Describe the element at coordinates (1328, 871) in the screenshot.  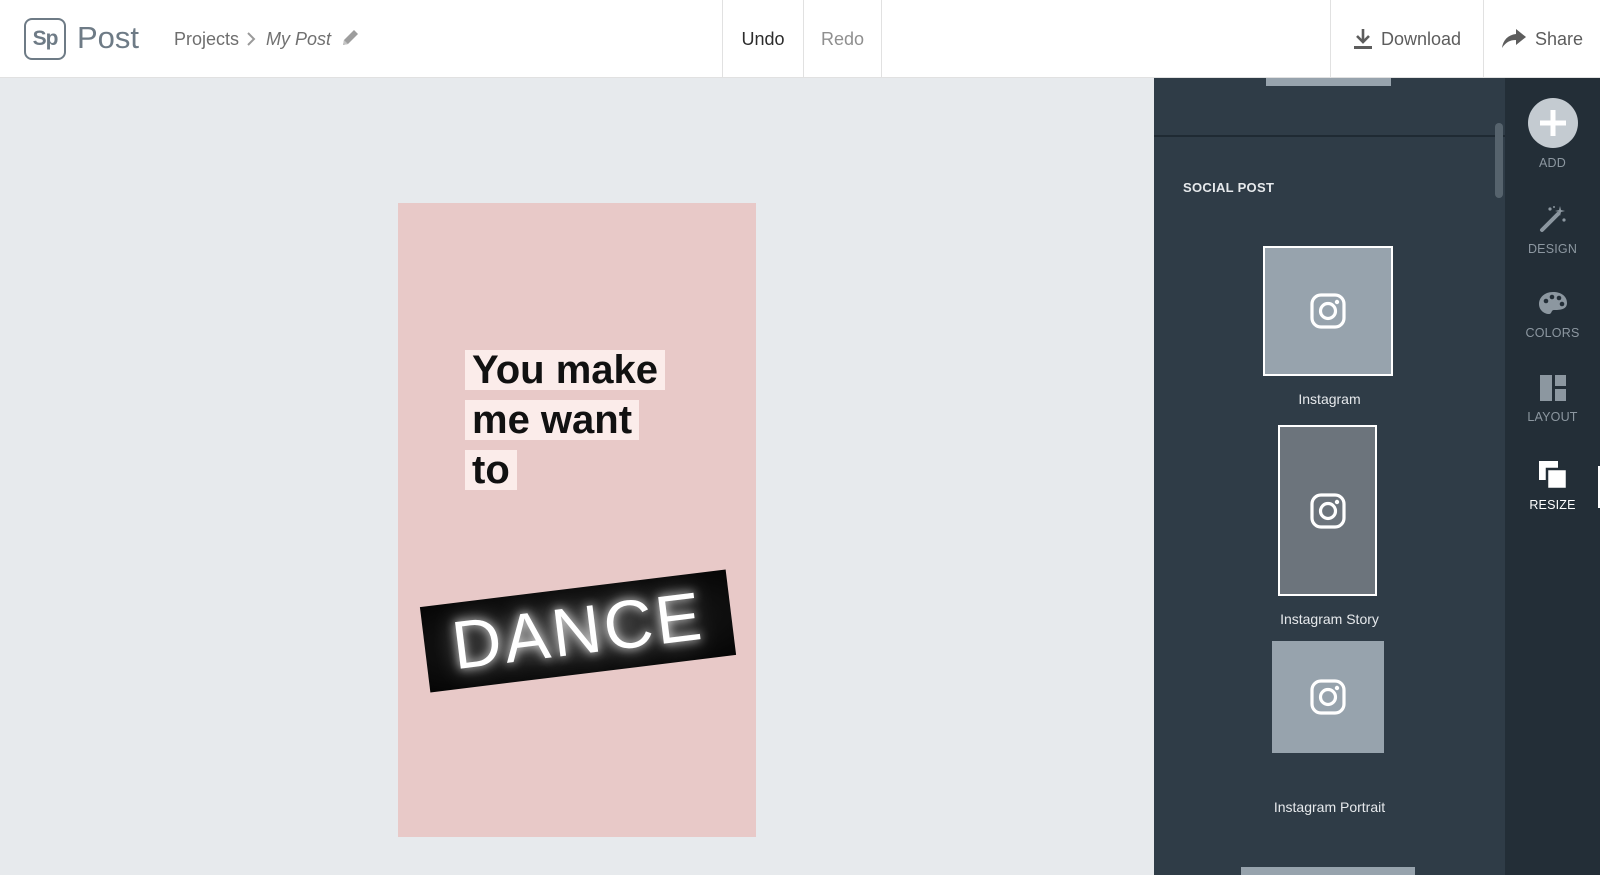
I see `next-size-thumb` at that location.